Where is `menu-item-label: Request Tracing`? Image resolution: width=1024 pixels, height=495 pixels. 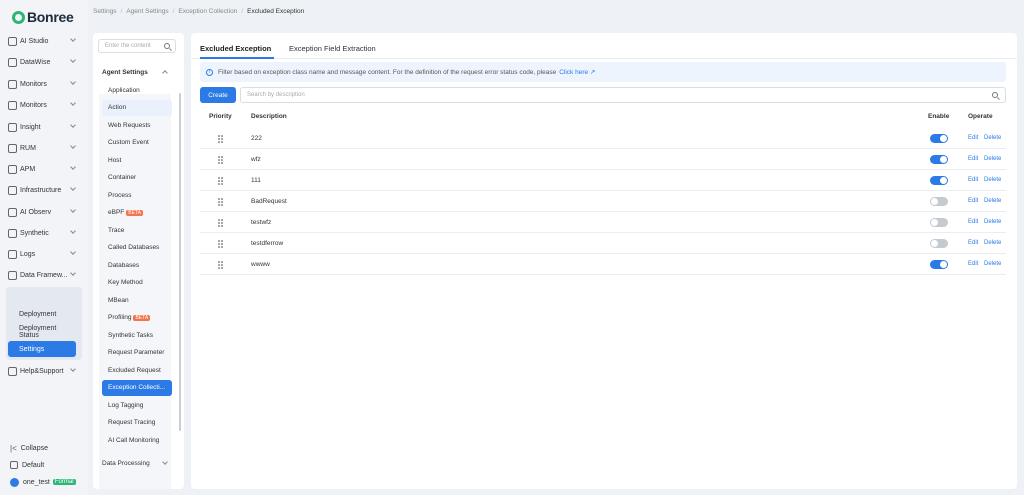 menu-item-label: Request Tracing is located at coordinates (132, 422).